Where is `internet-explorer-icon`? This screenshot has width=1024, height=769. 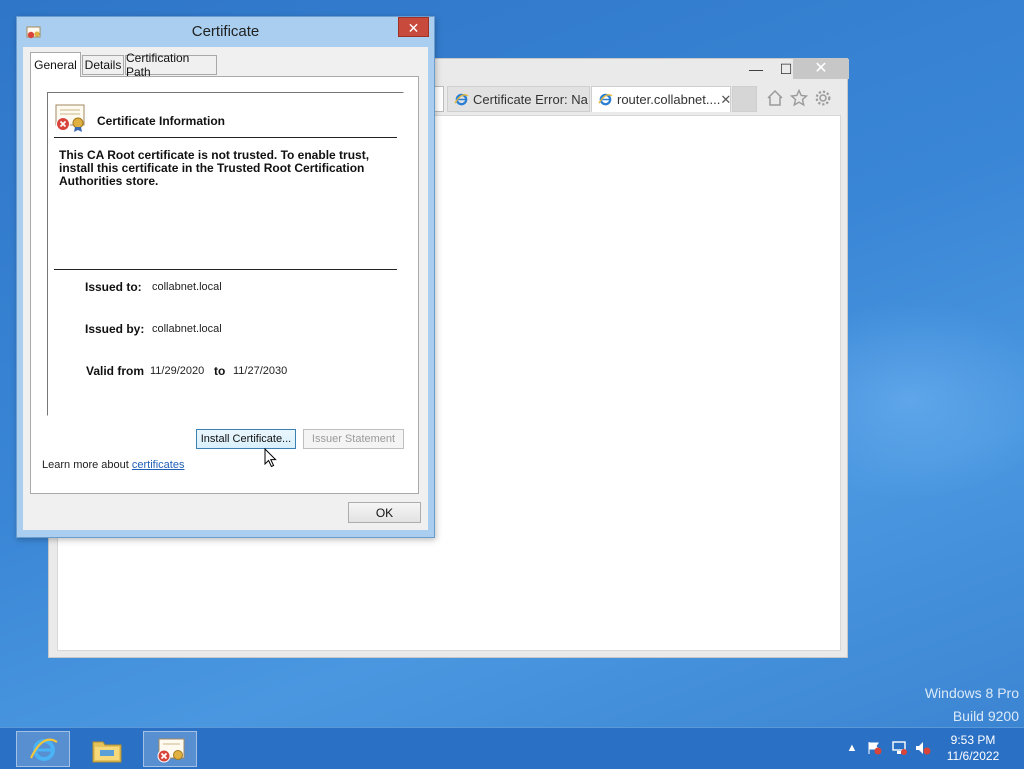
internet-explorer-icon is located at coordinates (44, 749).